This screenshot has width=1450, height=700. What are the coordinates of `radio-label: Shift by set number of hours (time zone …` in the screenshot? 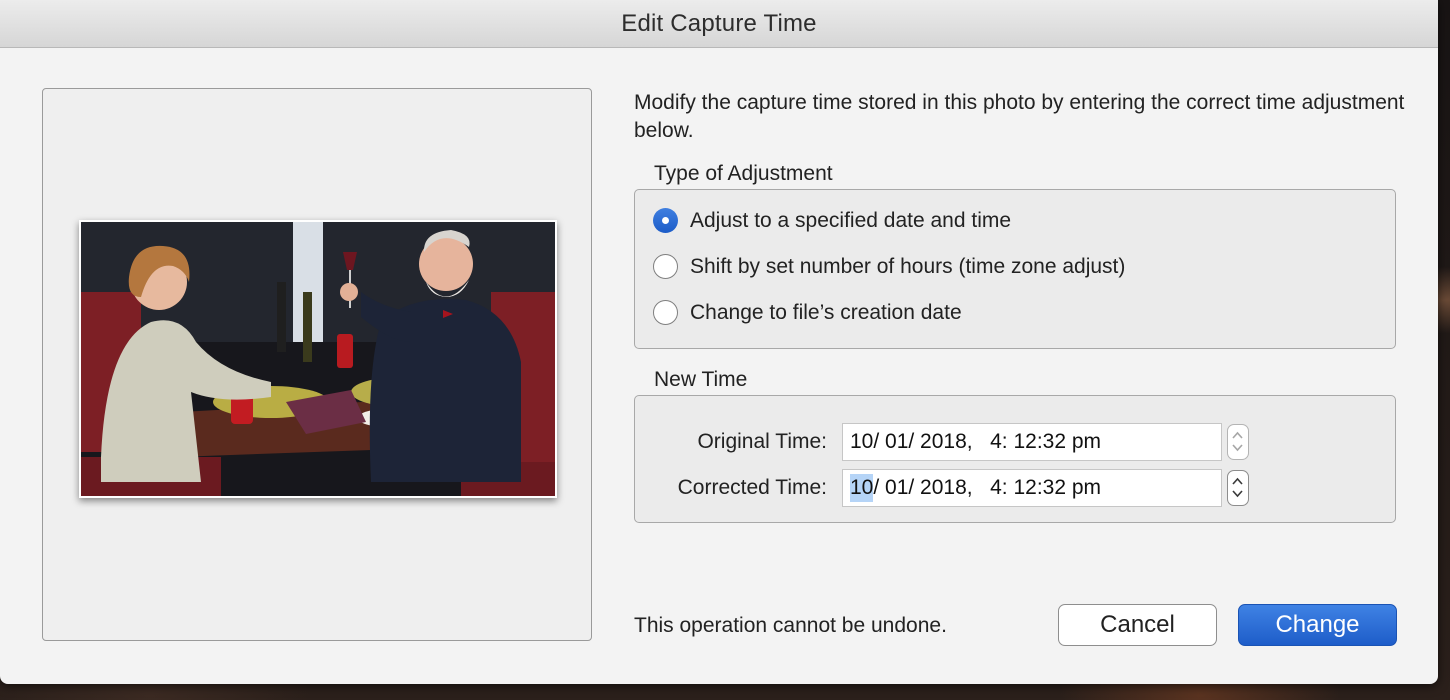 It's located at (908, 266).